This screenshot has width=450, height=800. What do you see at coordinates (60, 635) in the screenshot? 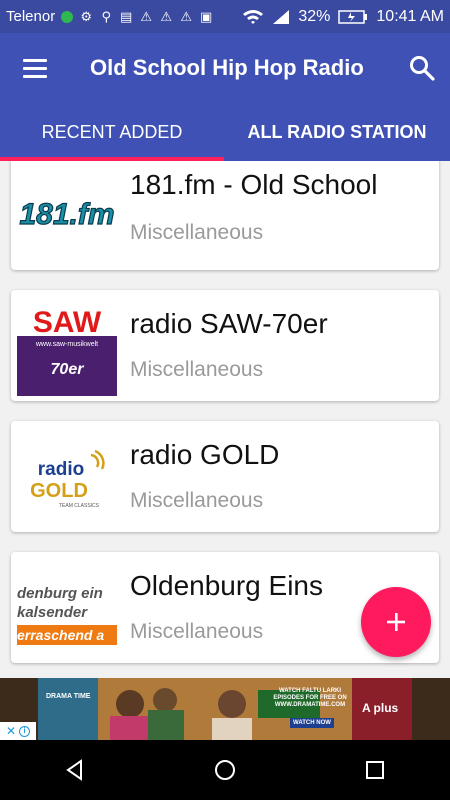
I see `logo-line3: erraschend a` at bounding box center [60, 635].